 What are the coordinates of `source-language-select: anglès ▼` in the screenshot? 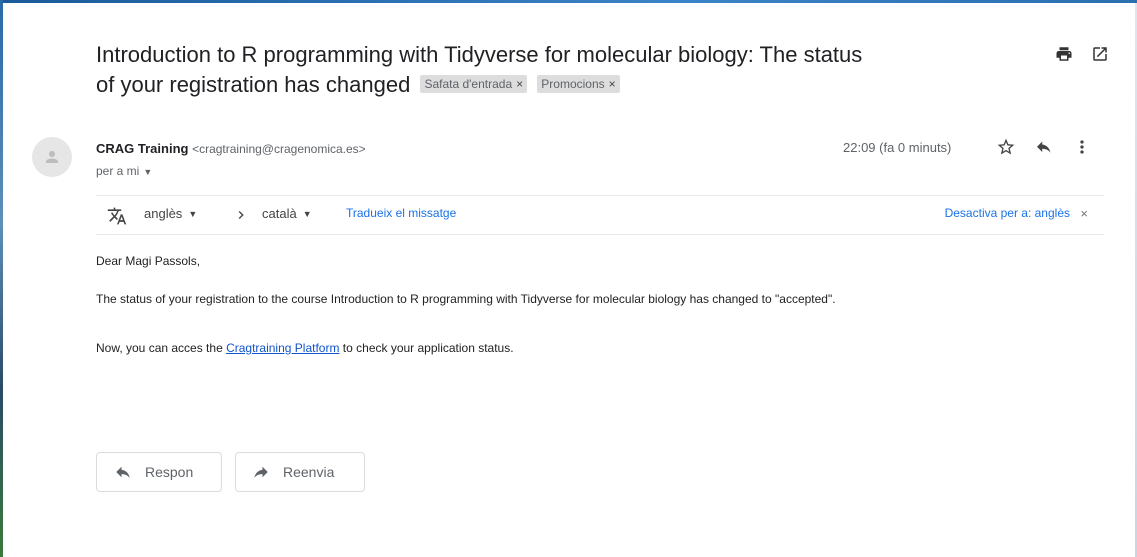 It's located at (170, 213).